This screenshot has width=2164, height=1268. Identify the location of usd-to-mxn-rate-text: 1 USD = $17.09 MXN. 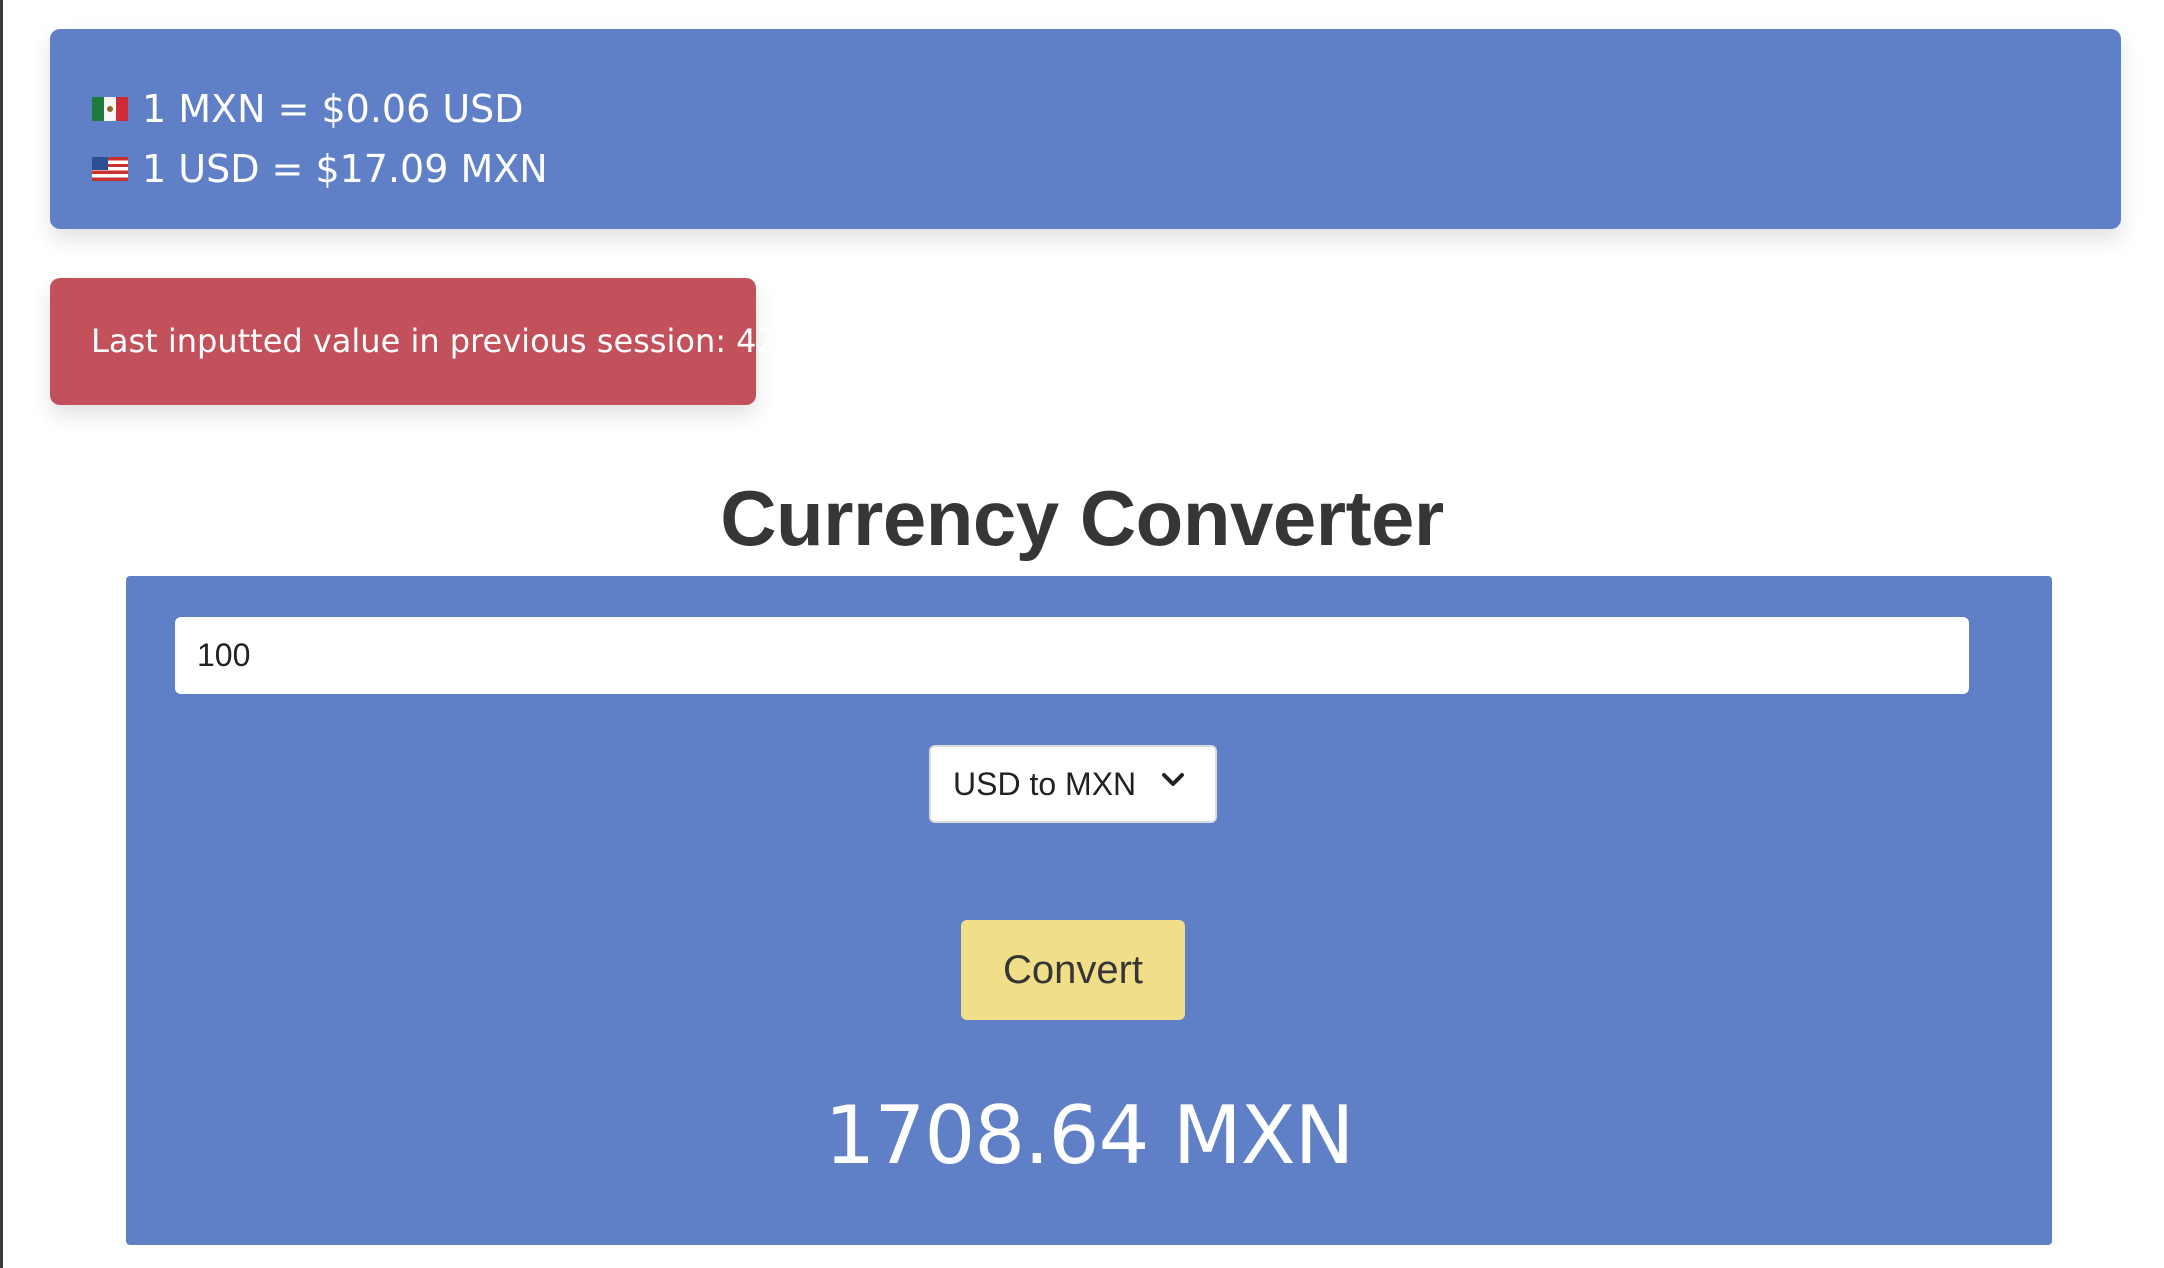
(345, 169).